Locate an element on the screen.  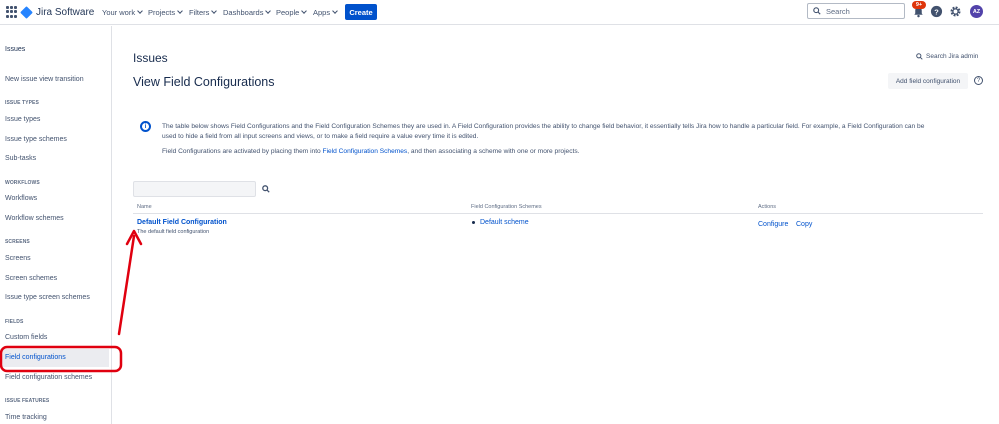
table-header-divider is located at coordinates (558, 213).